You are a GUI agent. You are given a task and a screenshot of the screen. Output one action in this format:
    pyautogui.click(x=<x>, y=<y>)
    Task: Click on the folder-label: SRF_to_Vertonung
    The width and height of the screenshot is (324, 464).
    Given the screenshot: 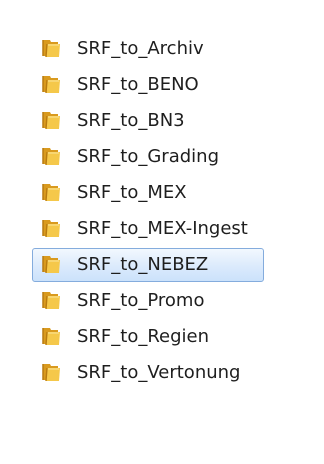 What is the action you would take?
    pyautogui.click(x=159, y=372)
    